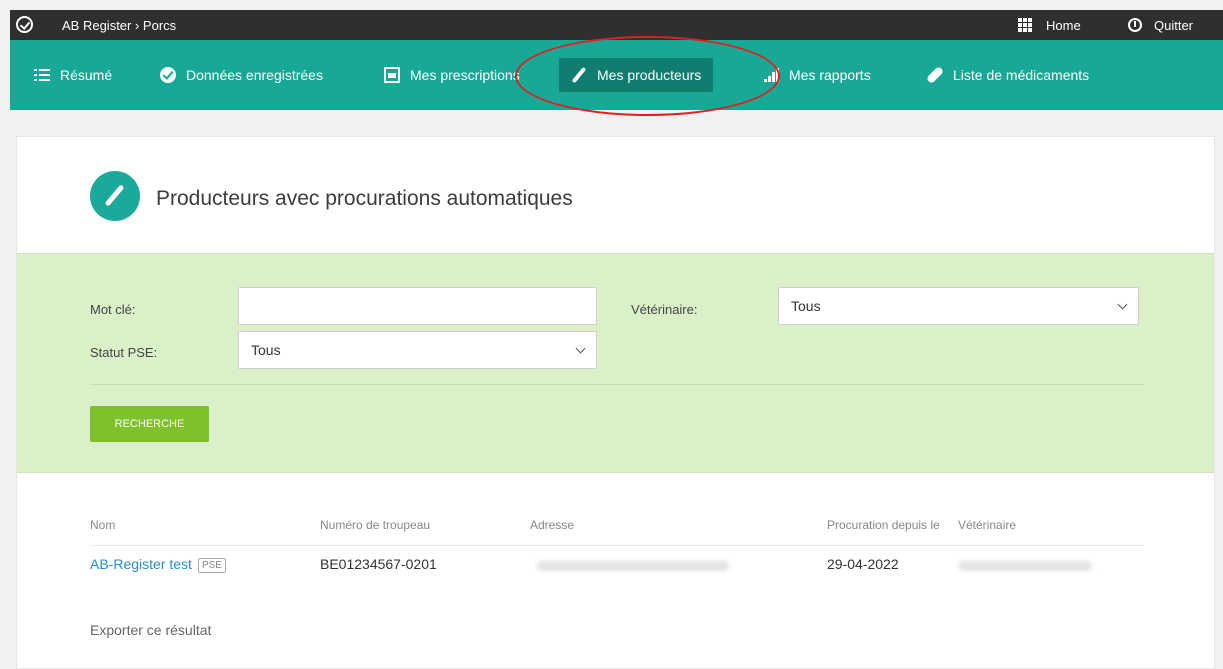 The height and width of the screenshot is (669, 1223). What do you see at coordinates (617, 384) in the screenshot?
I see `divider` at bounding box center [617, 384].